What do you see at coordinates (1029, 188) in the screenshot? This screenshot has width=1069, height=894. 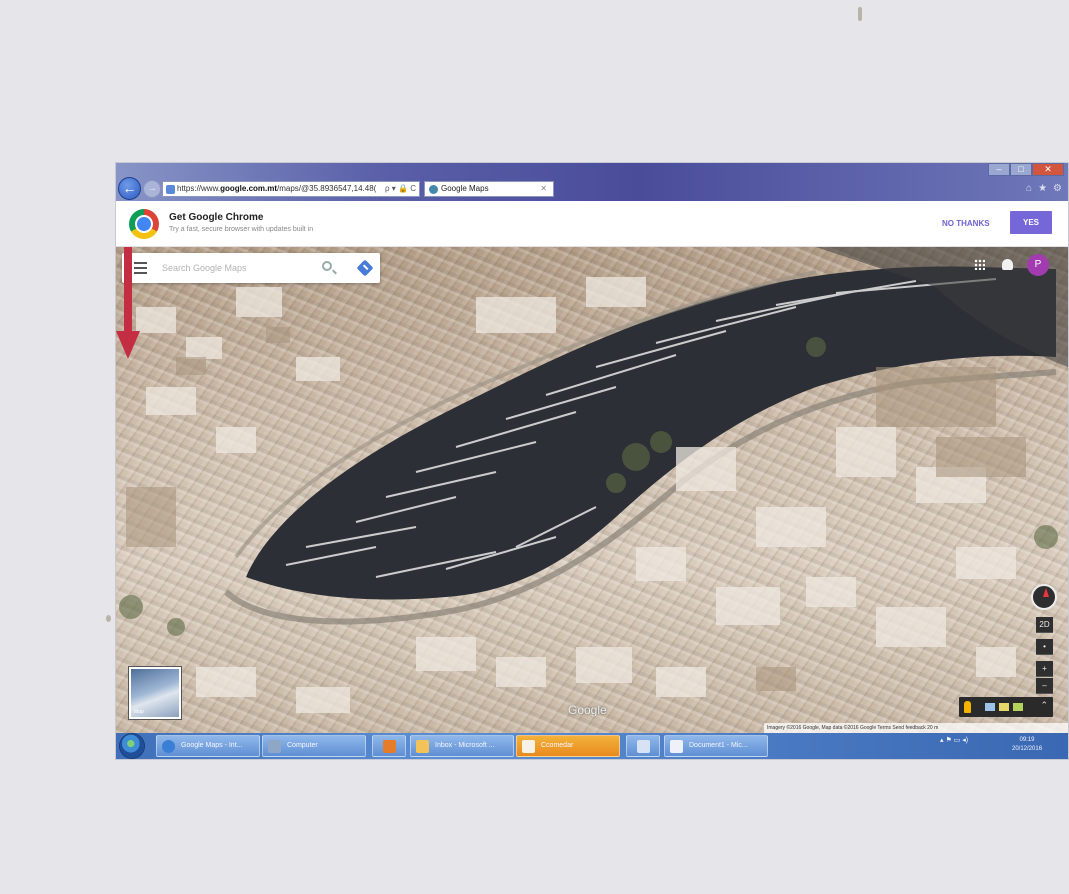 I see `home-icon: ⌂` at bounding box center [1029, 188].